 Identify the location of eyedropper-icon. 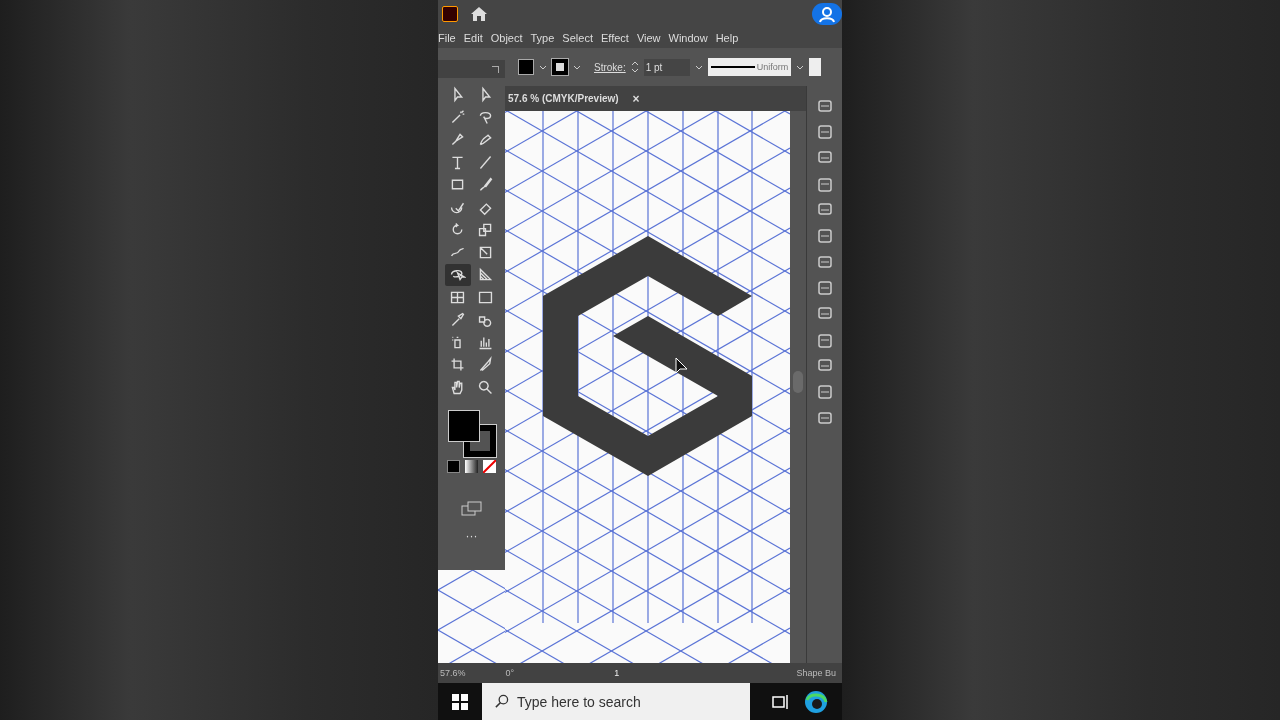
(457, 320).